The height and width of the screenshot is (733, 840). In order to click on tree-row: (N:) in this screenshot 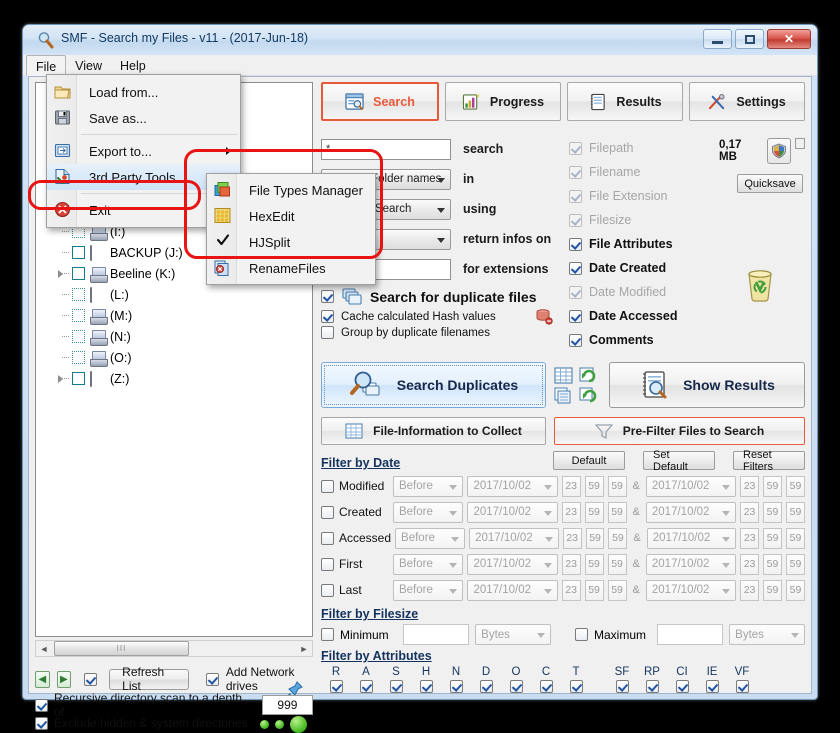, I will do `click(174, 336)`.